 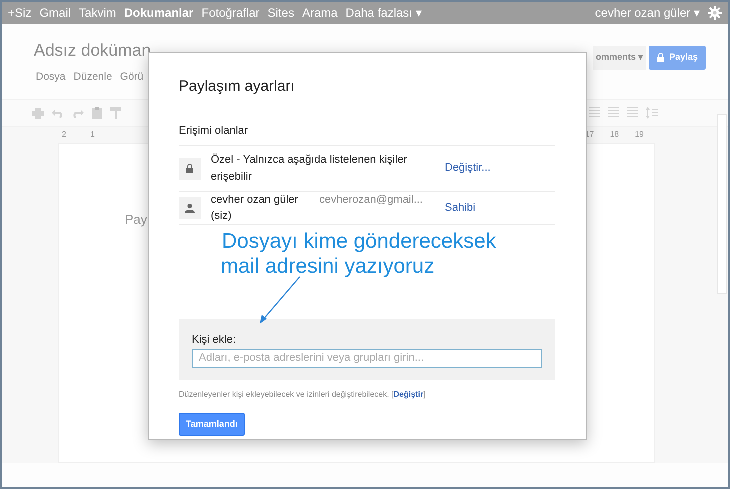 What do you see at coordinates (97, 13) in the screenshot?
I see `nav-link-item: Takvim` at bounding box center [97, 13].